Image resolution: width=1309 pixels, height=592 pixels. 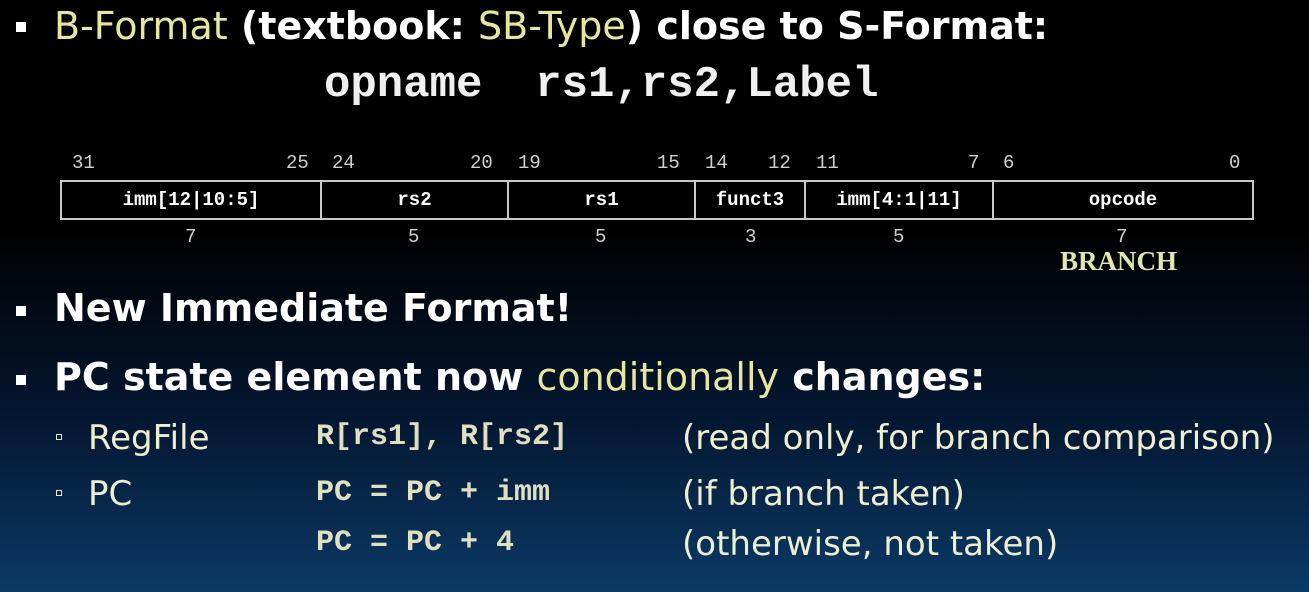 What do you see at coordinates (297, 163) in the screenshot?
I see `bit-number: 25` at bounding box center [297, 163].